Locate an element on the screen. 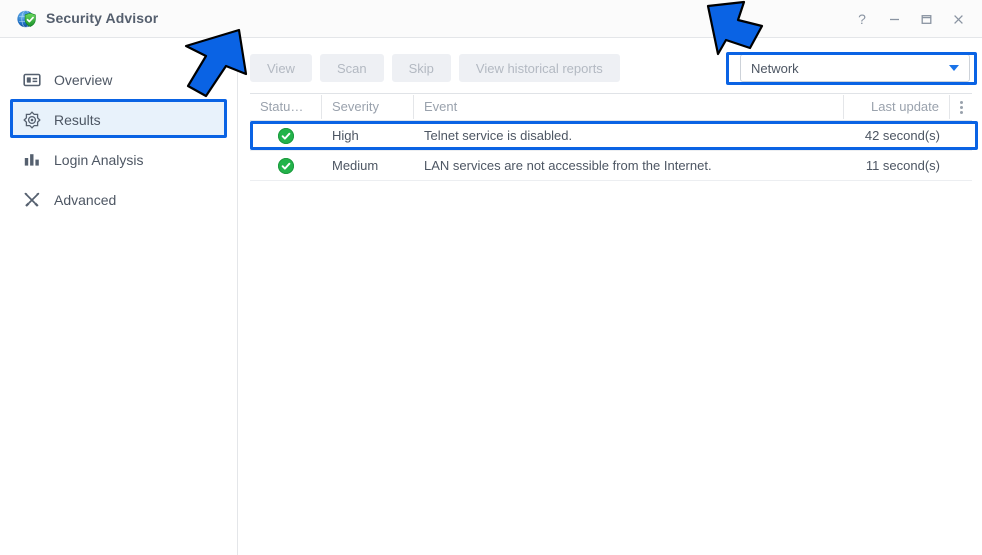 Image resolution: width=982 pixels, height=555 pixels. row-severity-cell: High is located at coordinates (345, 135).